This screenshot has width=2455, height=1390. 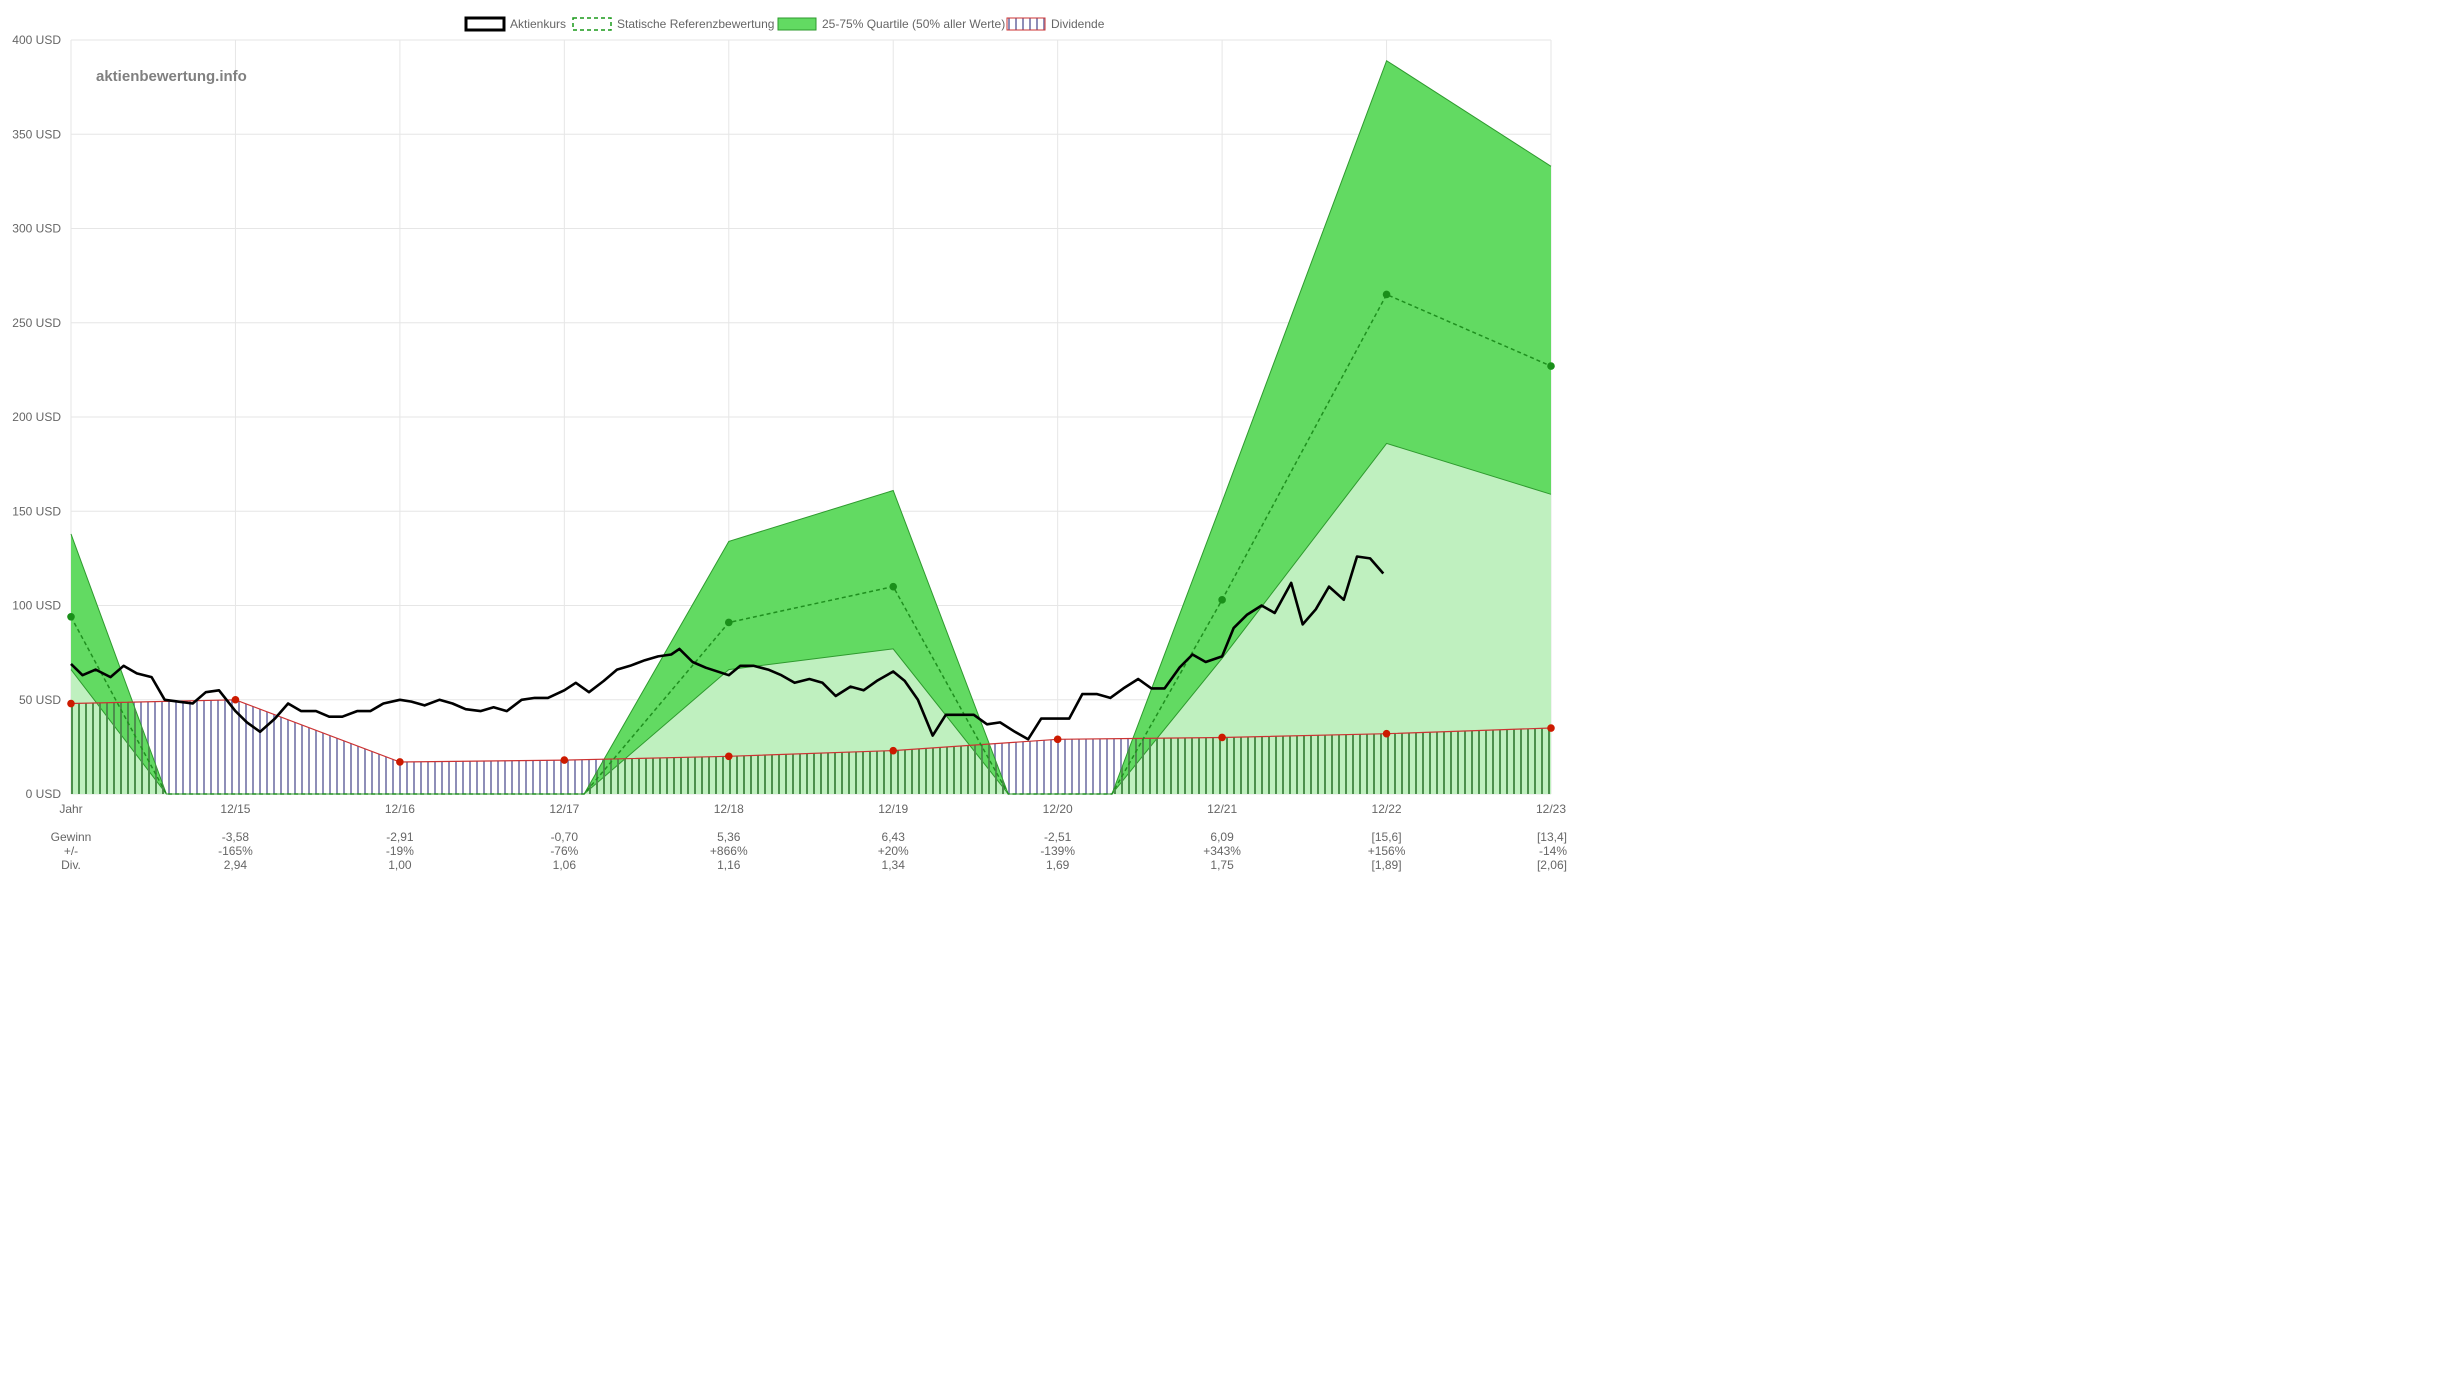 I want to click on y-tick-label: 50 USD, so click(x=40, y=700).